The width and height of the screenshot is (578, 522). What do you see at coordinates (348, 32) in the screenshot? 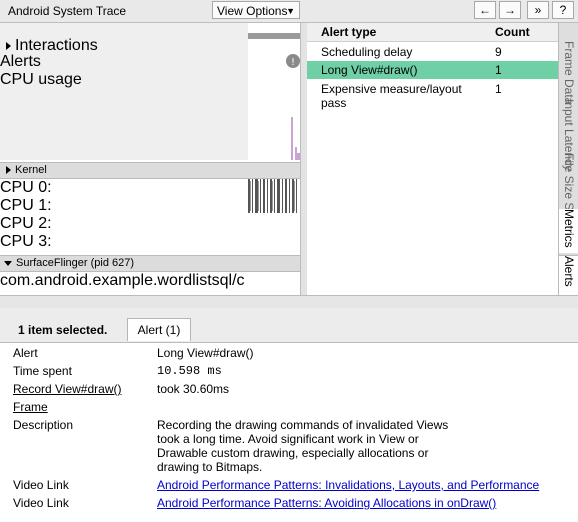
I see `alert-type-header: Alert type` at bounding box center [348, 32].